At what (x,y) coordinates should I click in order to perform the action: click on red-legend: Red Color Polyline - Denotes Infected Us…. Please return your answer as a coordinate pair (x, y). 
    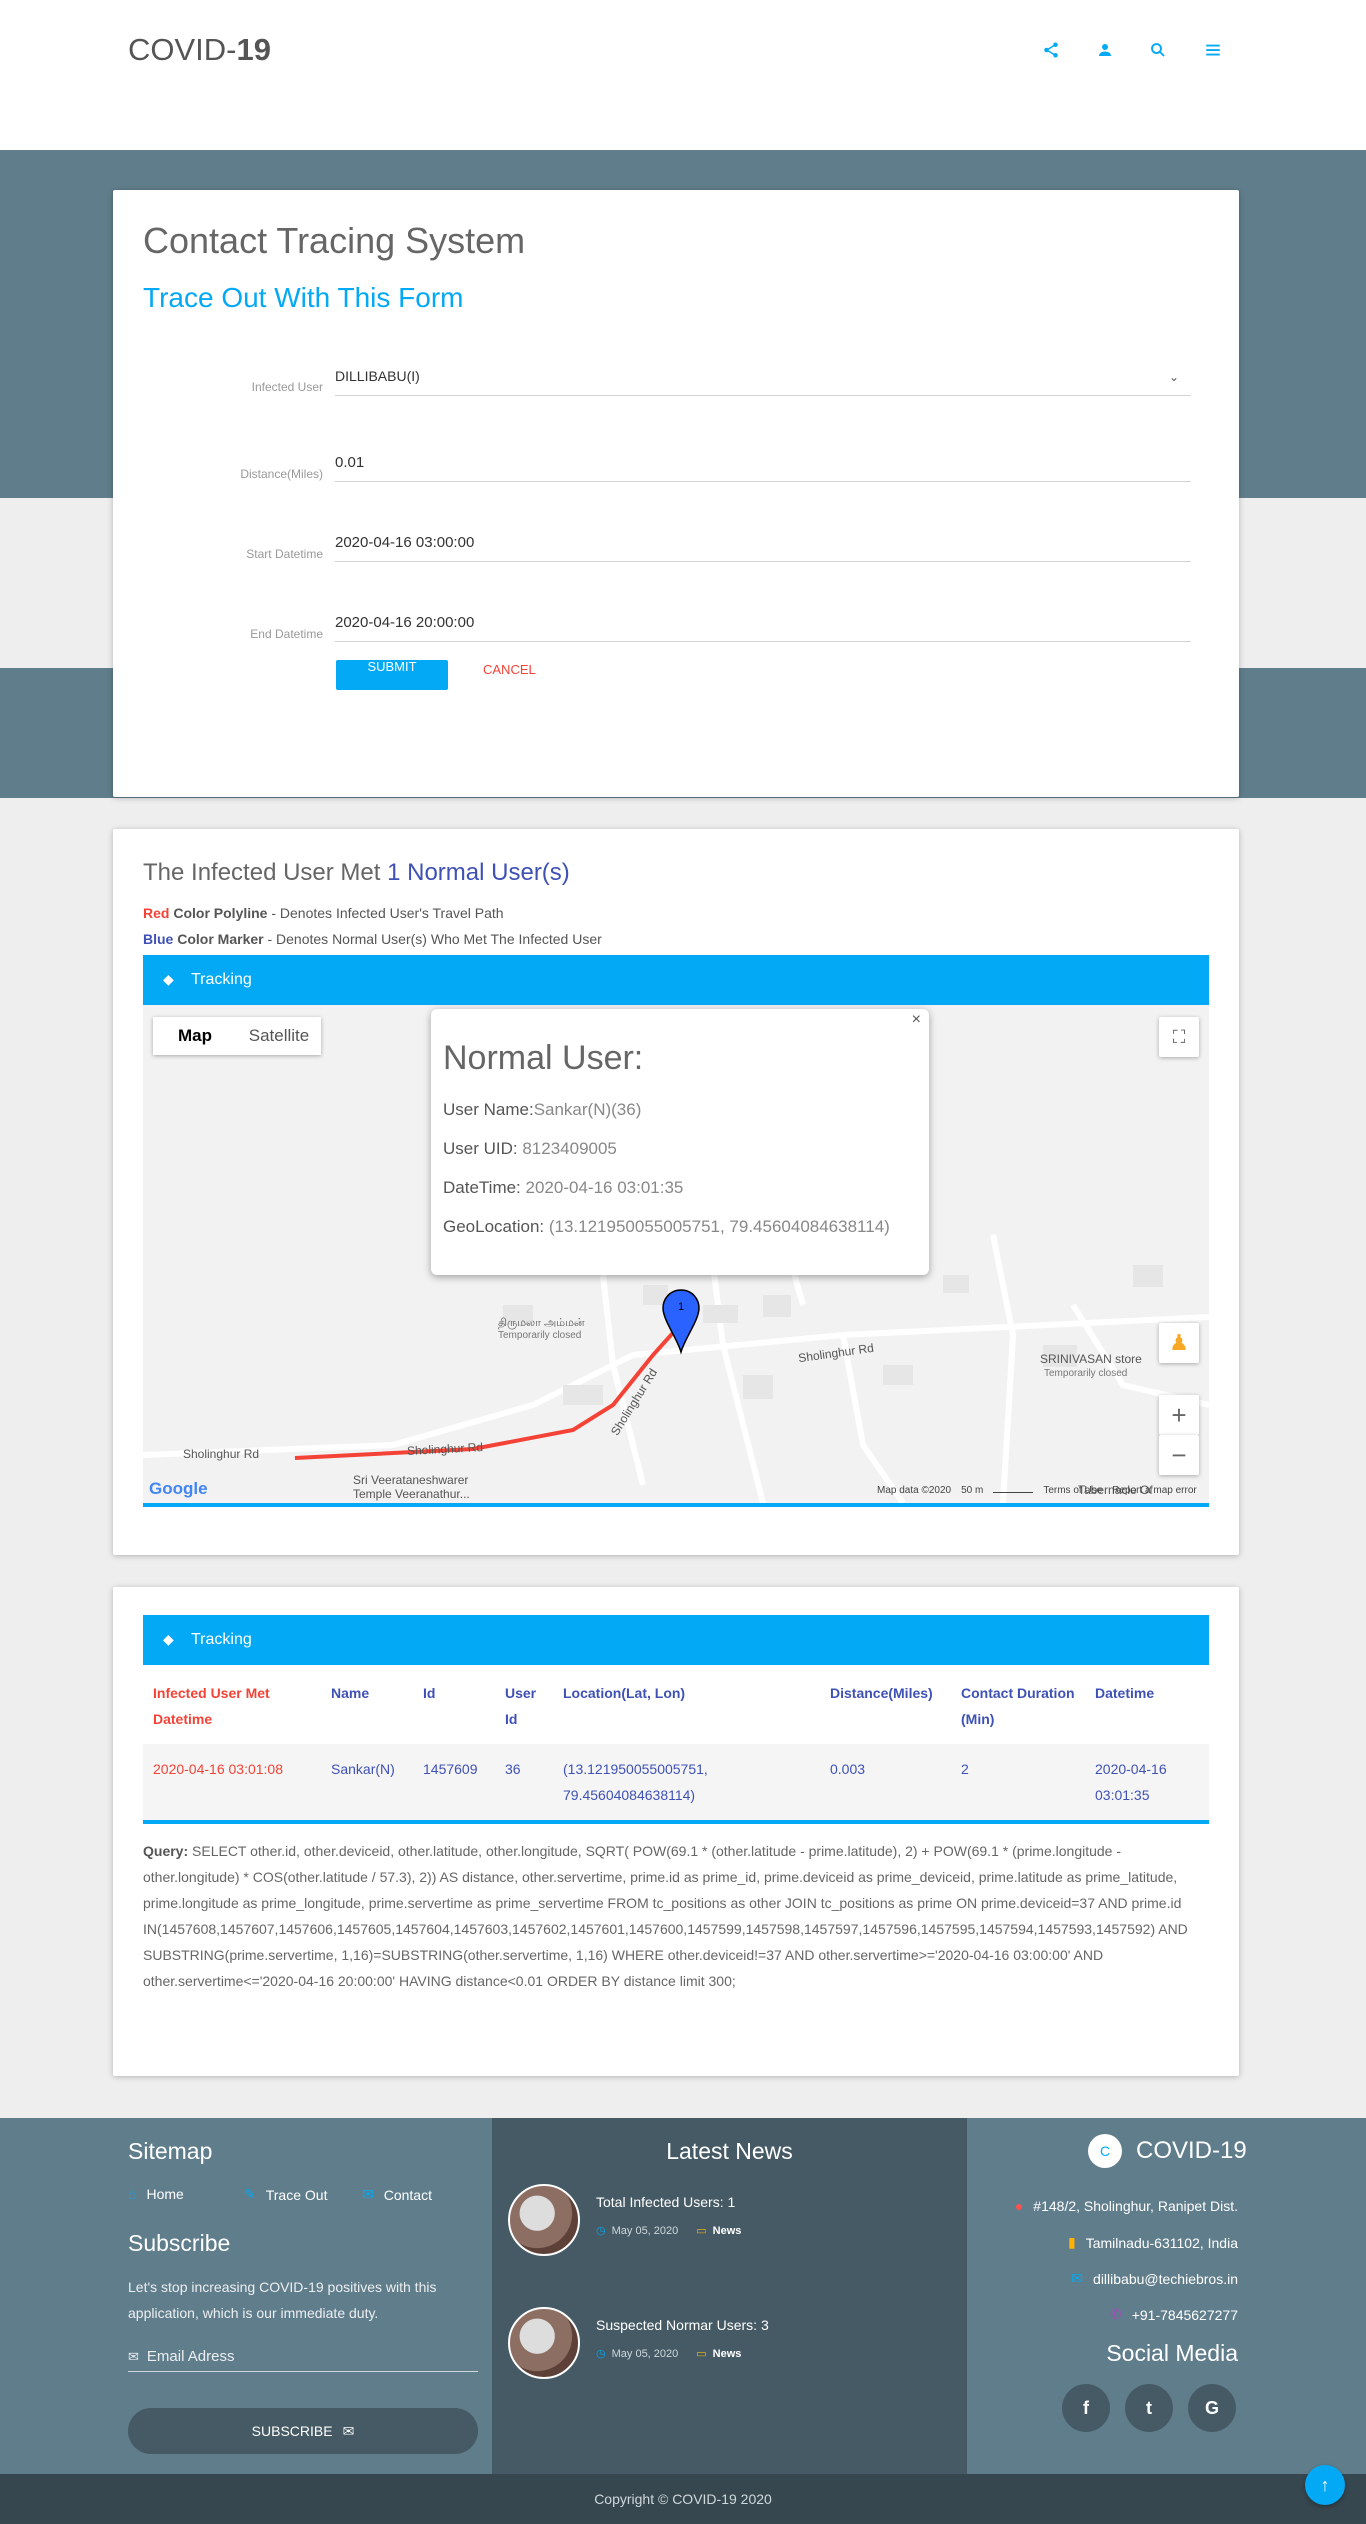
    Looking at the image, I should click on (323, 913).